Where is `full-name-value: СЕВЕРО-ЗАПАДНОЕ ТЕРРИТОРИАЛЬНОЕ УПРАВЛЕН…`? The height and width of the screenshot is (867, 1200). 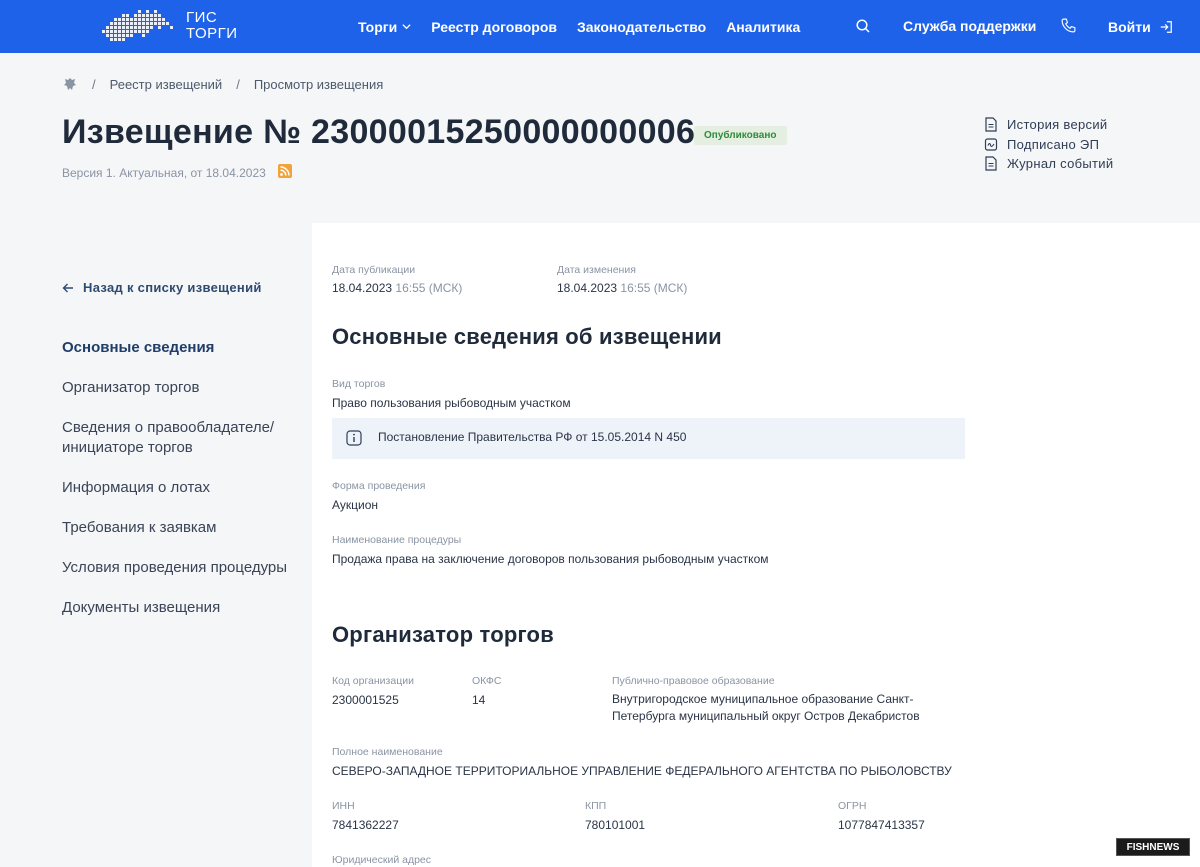
full-name-value: СЕВЕРО-ЗАПАДНОЕ ТЕРРИТОРИАЛЬНОЕ УПРАВЛЕН… is located at coordinates (642, 771).